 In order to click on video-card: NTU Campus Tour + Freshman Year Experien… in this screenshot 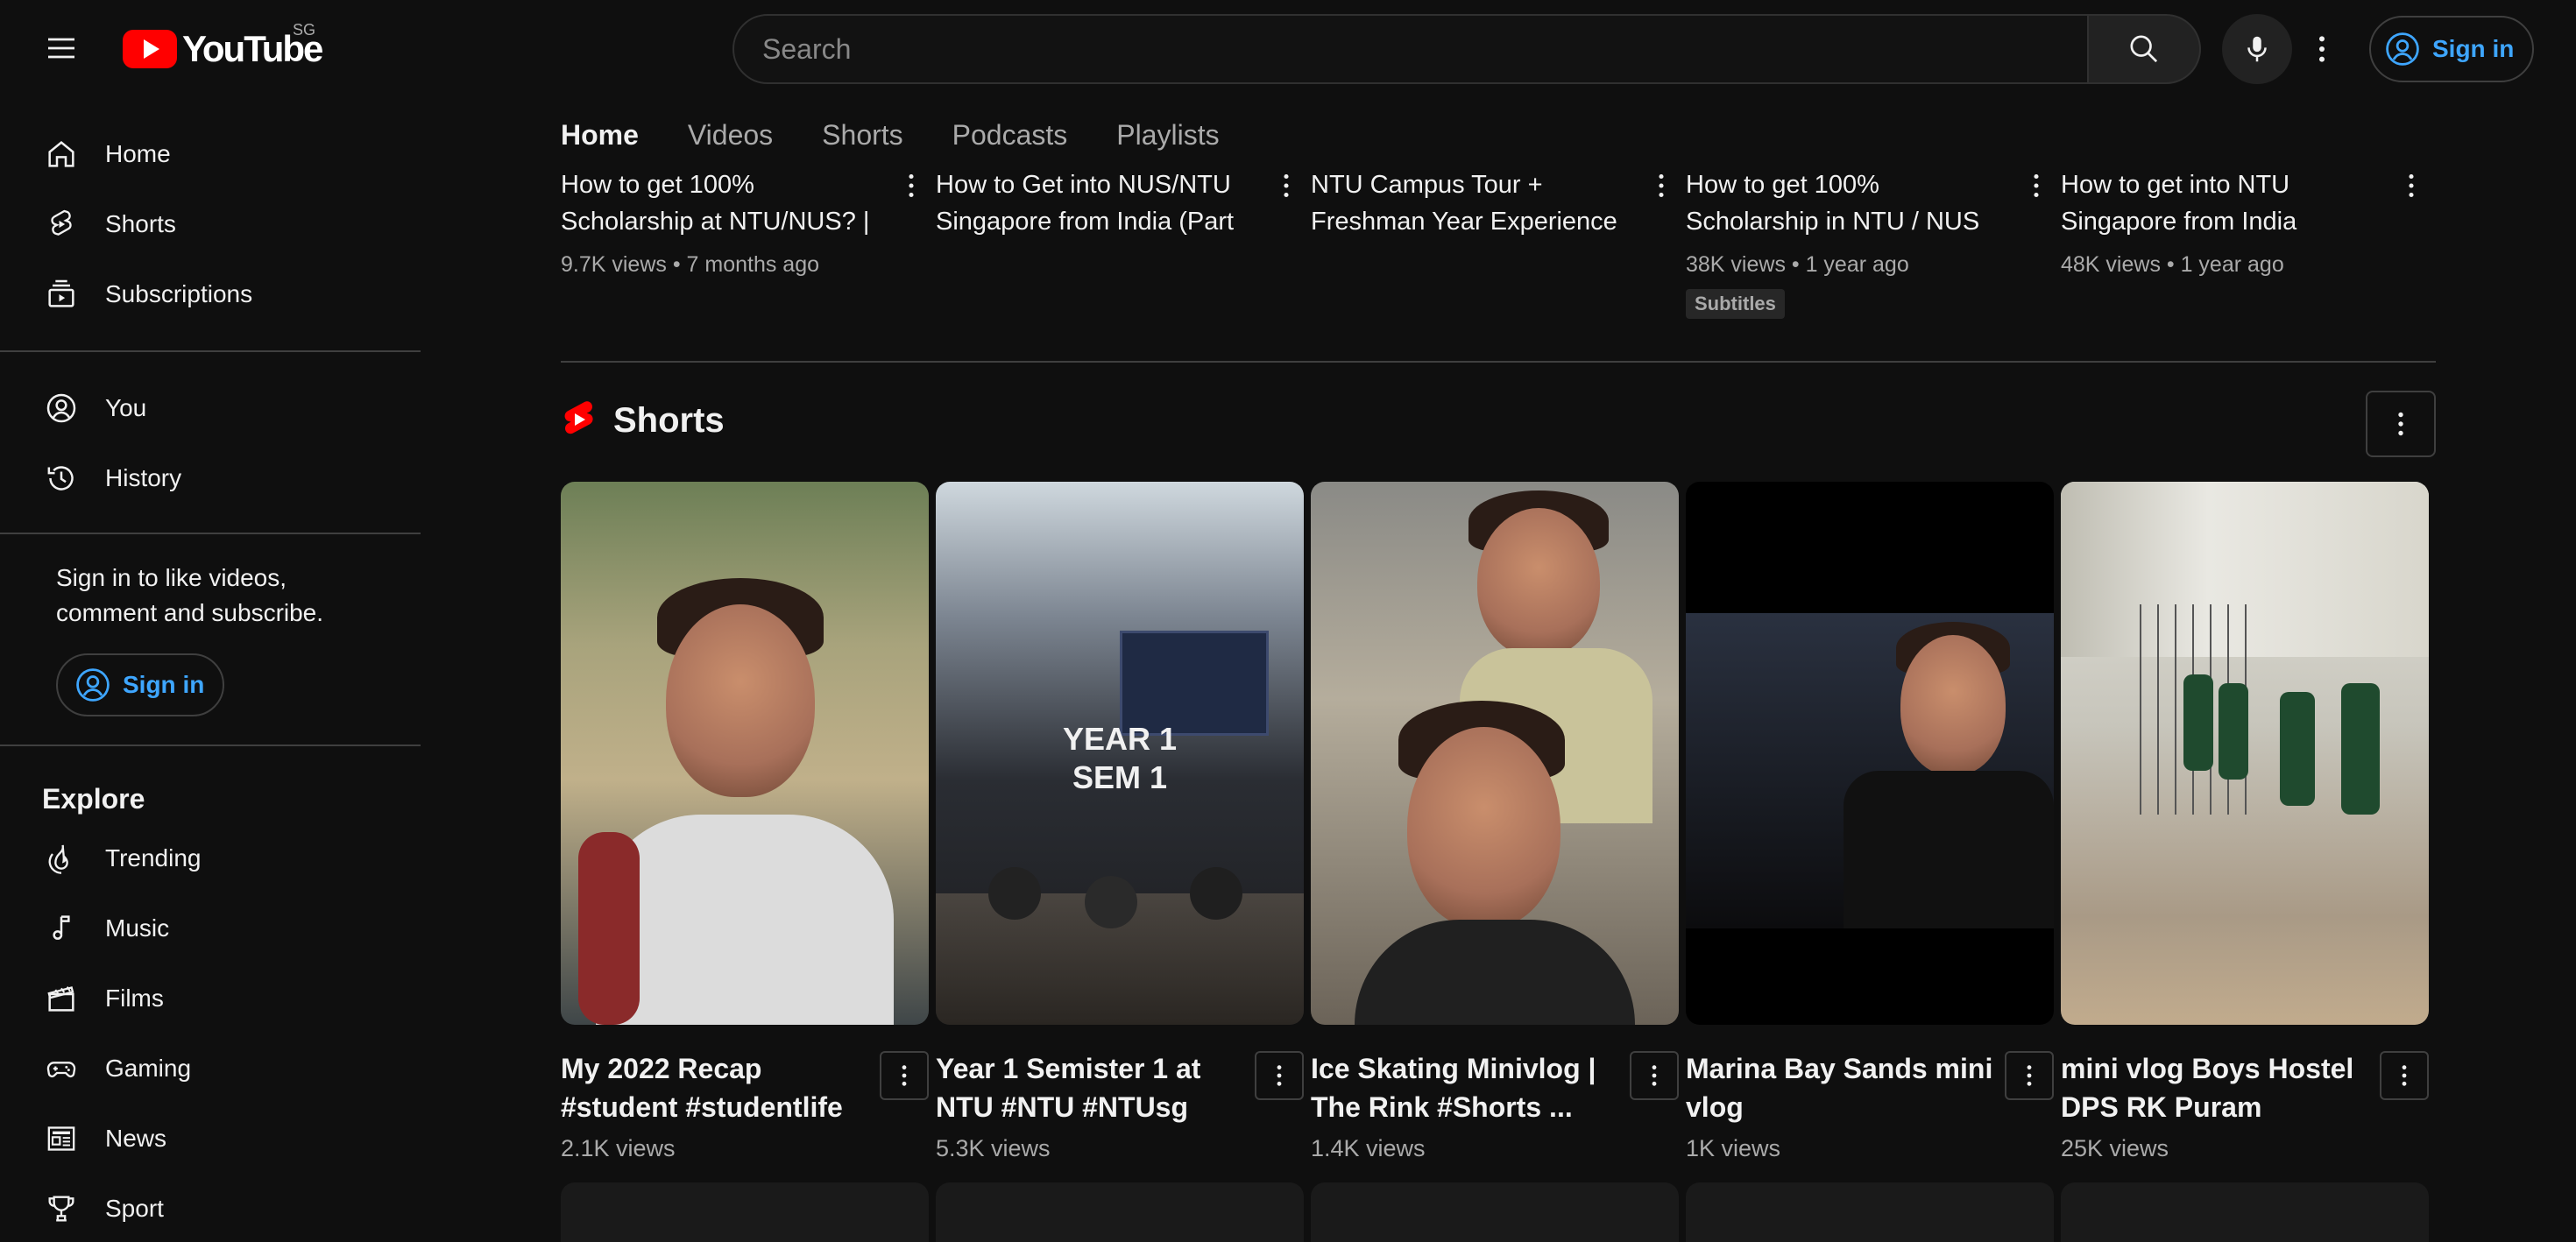, I will do `click(1495, 209)`.